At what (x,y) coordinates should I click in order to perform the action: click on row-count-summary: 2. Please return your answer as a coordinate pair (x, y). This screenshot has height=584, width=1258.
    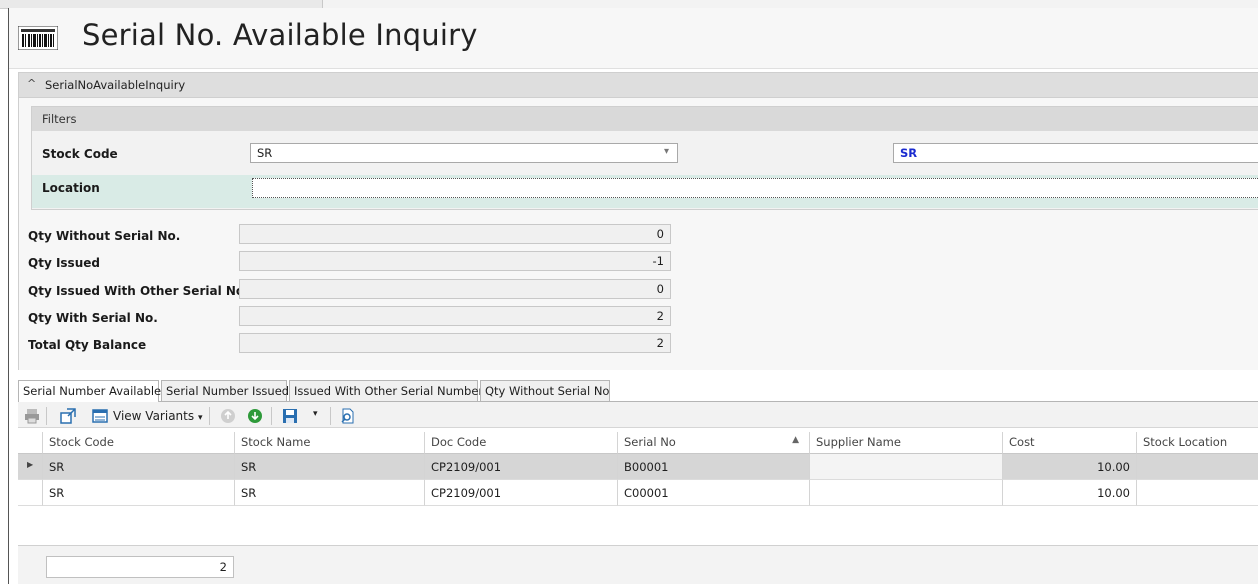
    Looking at the image, I should click on (140, 567).